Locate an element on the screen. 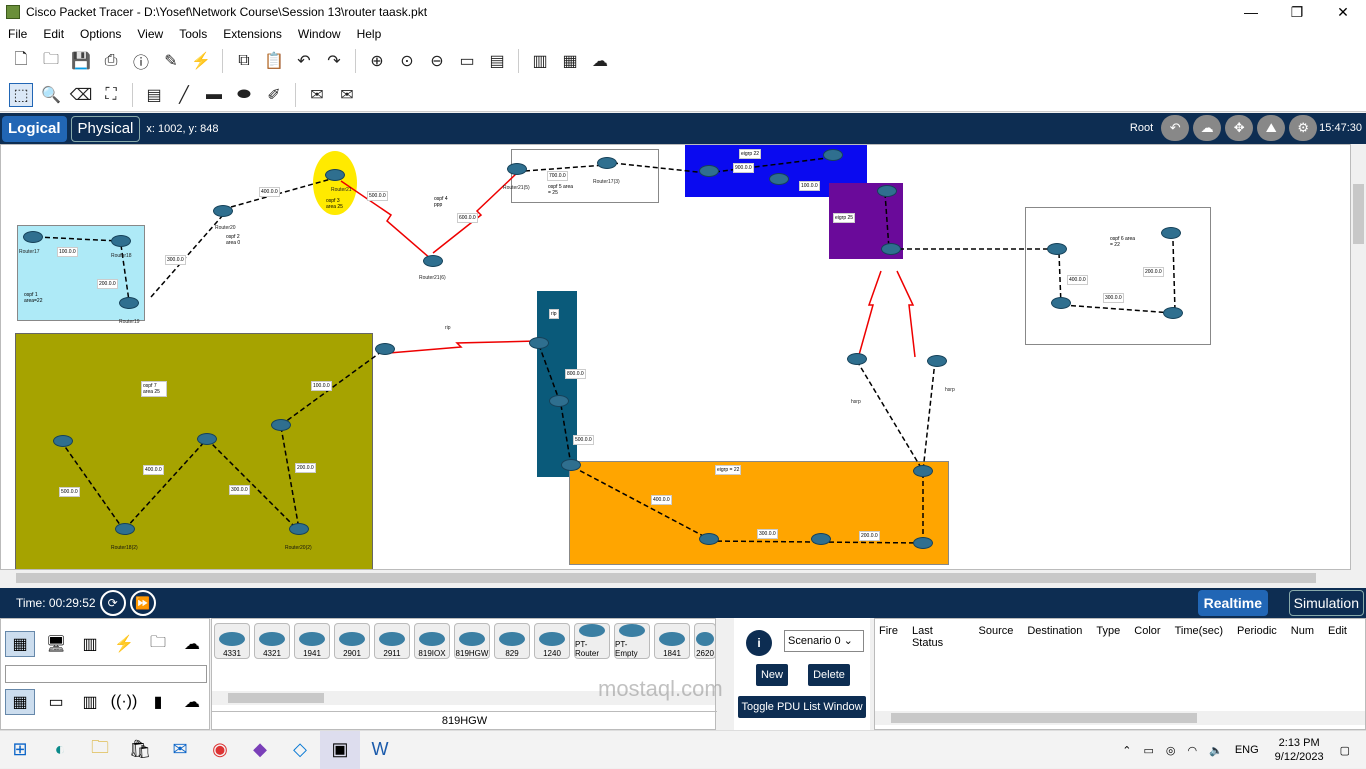  move-icon: ✥ is located at coordinates (1239, 128).